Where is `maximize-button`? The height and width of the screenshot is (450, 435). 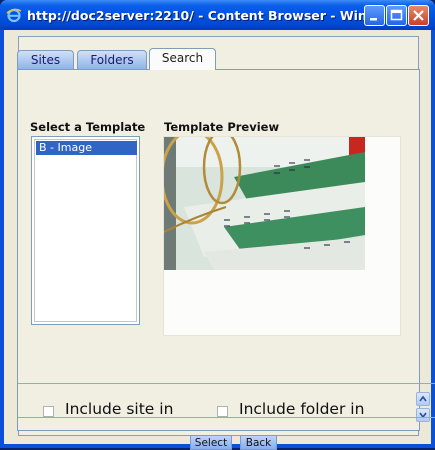 maximize-button is located at coordinates (396, 15).